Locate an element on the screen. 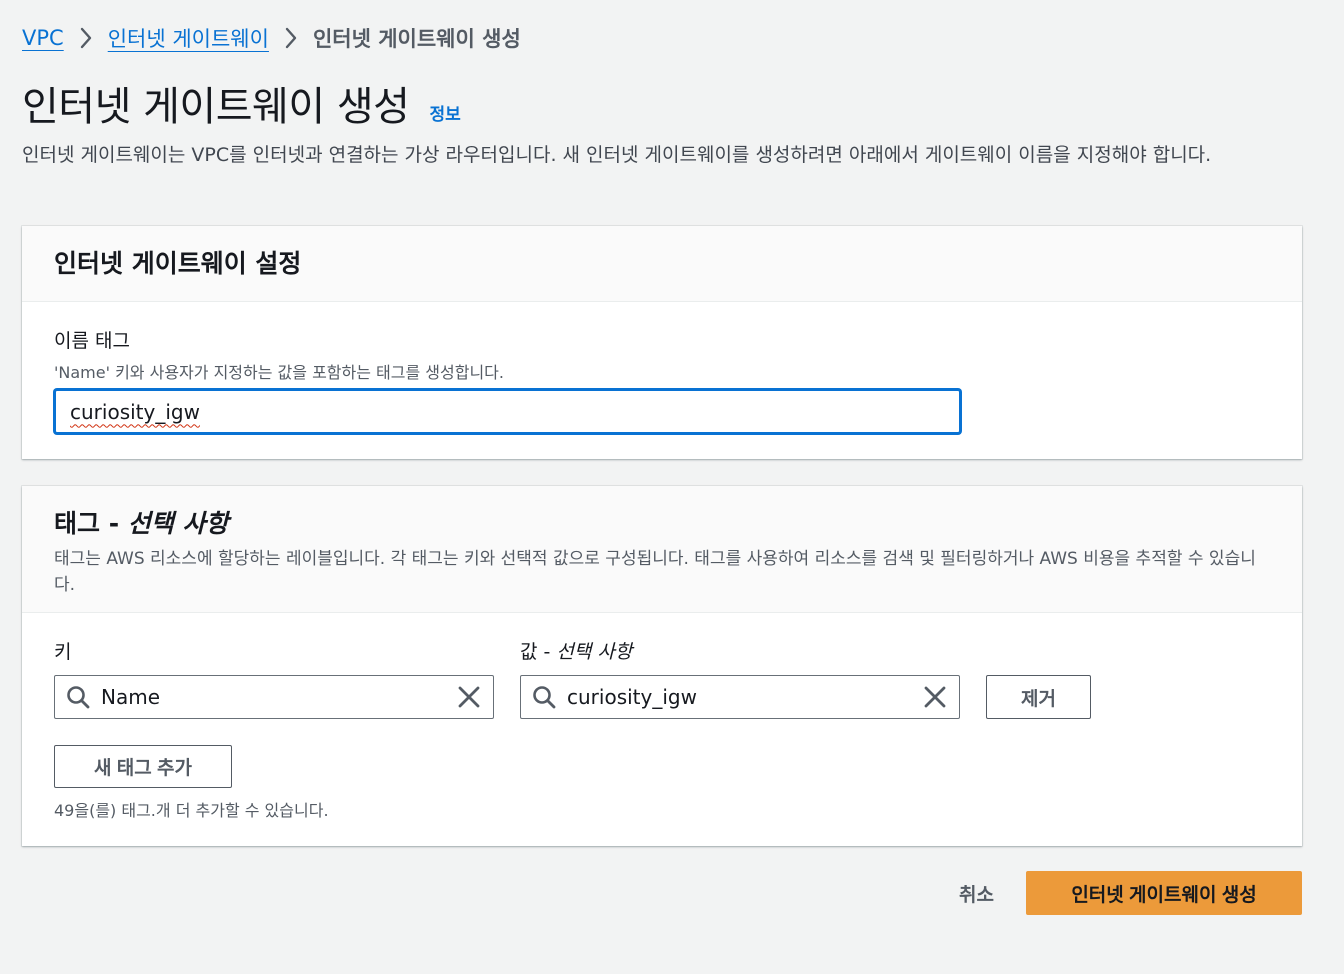  tag-key-label: 키 is located at coordinates (63, 652).